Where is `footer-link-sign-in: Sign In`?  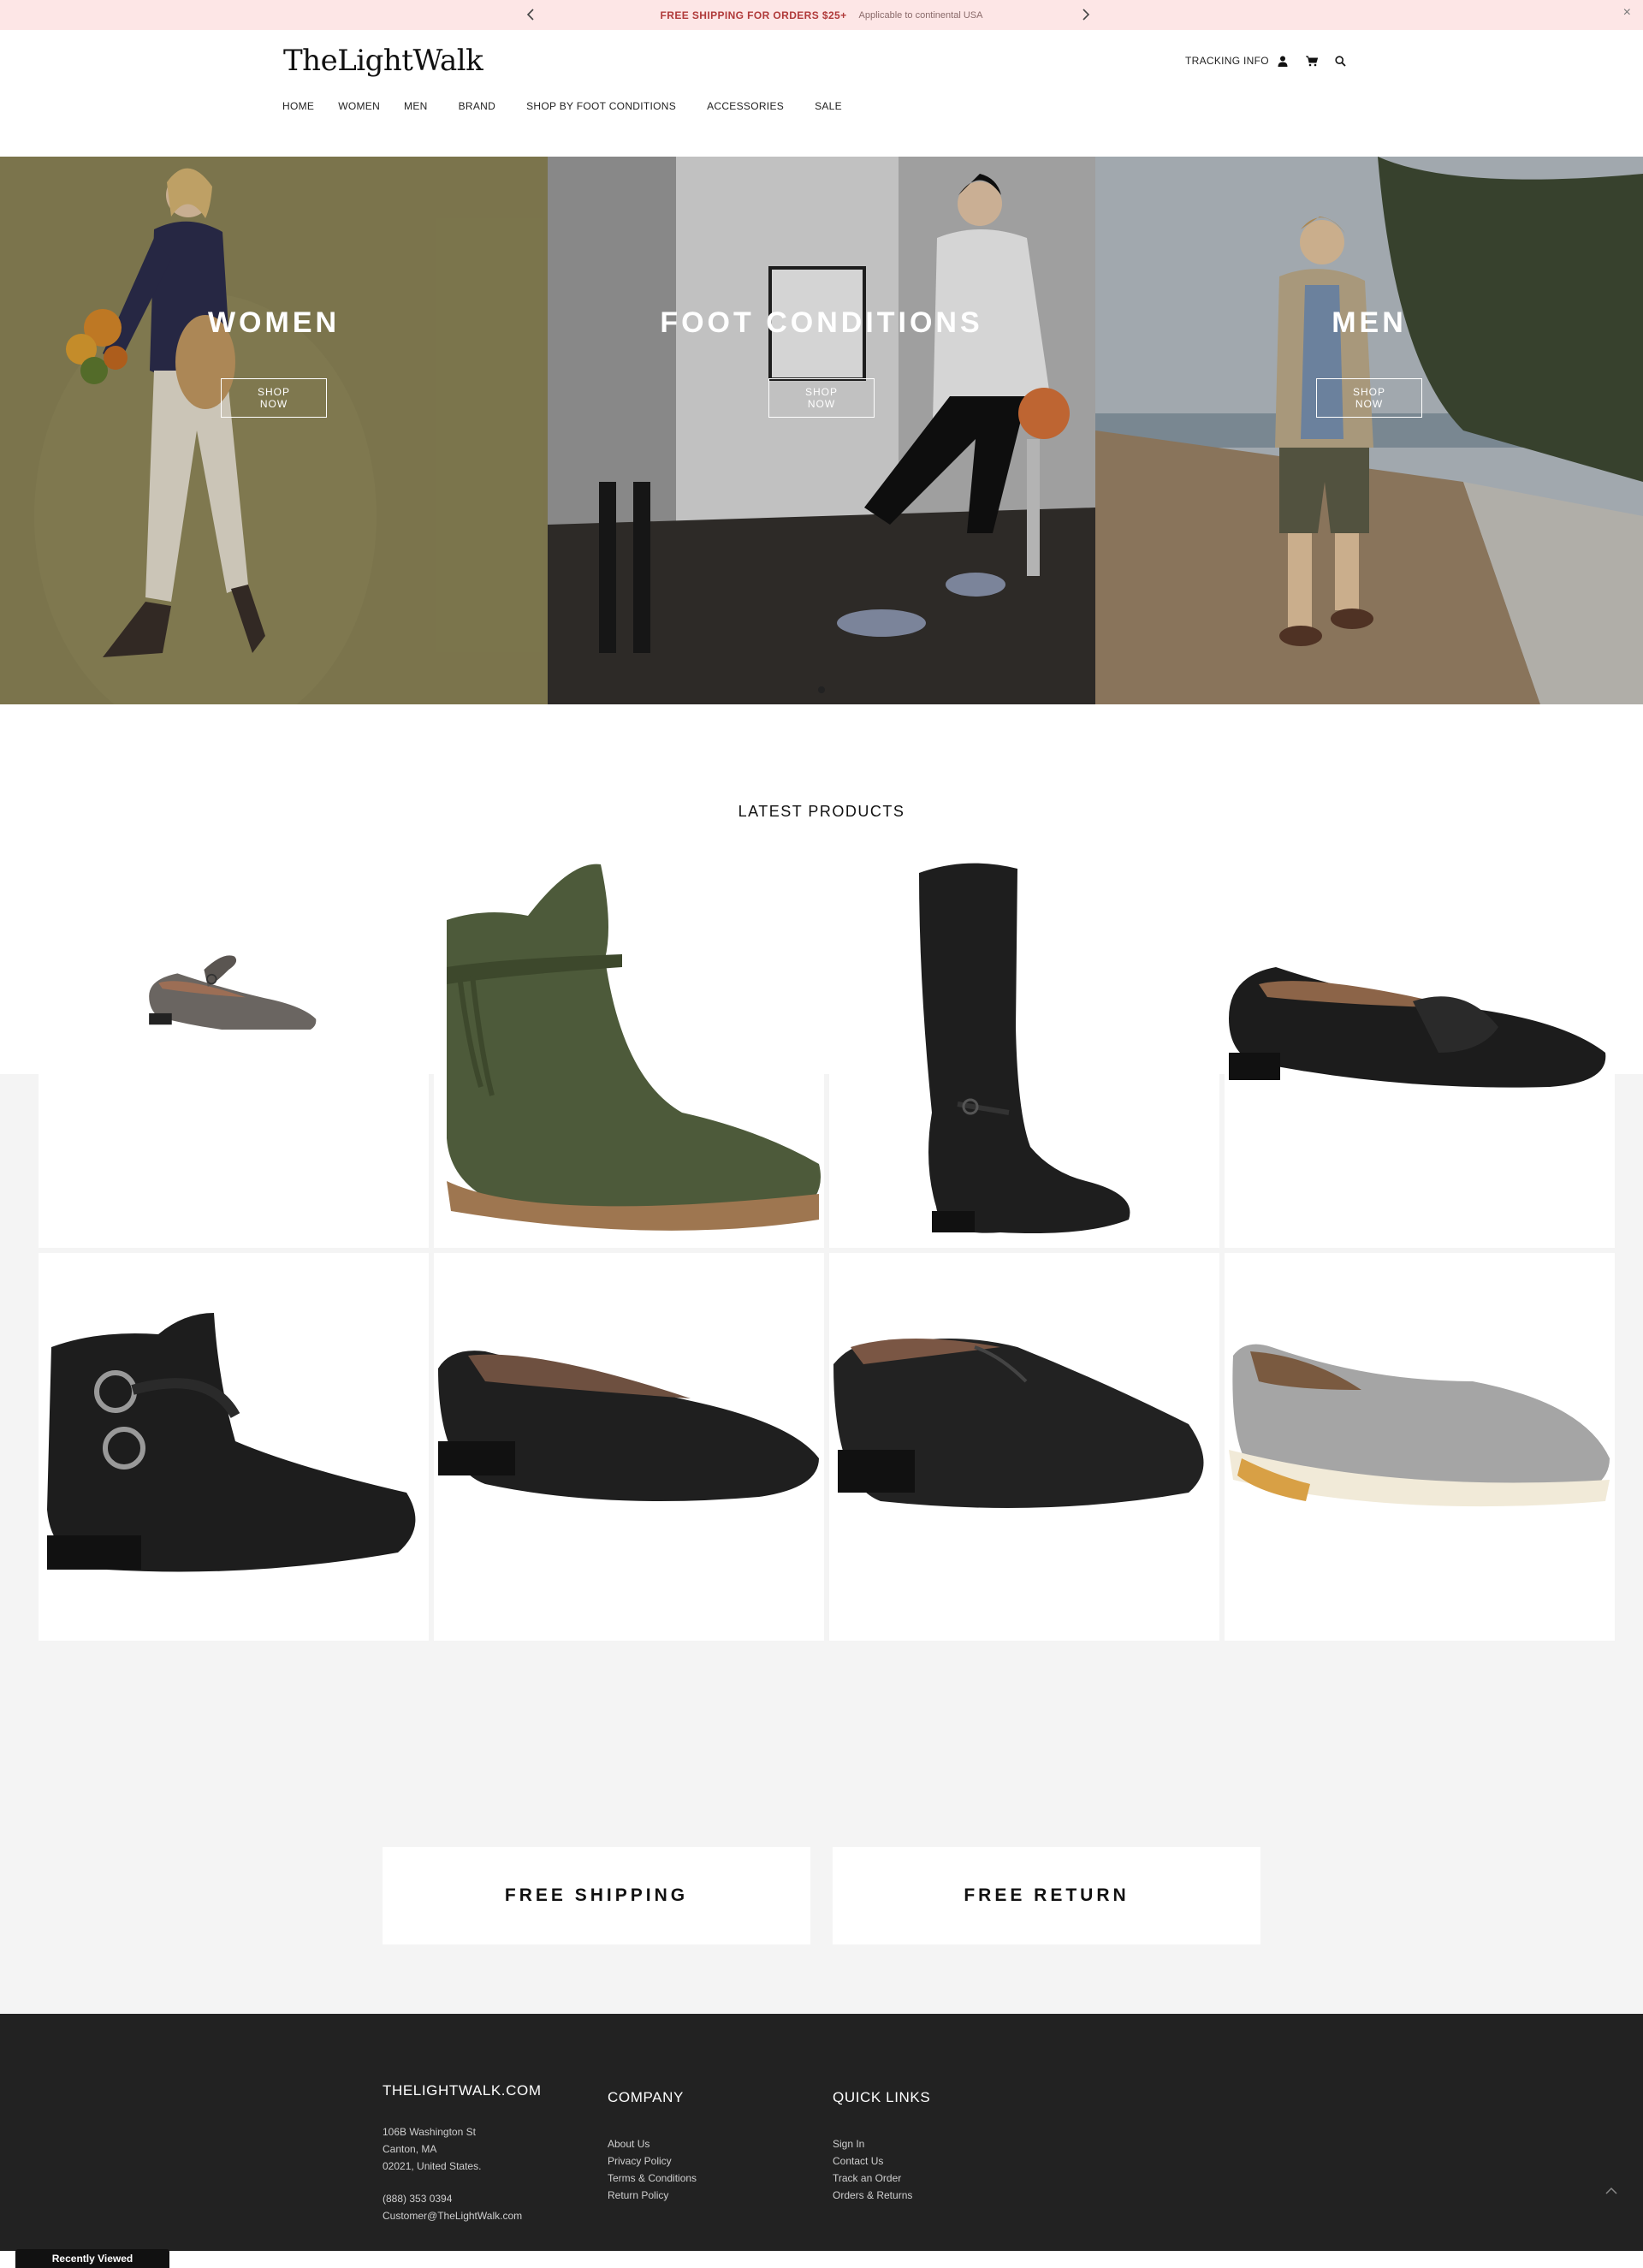 footer-link-sign-in: Sign In is located at coordinates (881, 2143).